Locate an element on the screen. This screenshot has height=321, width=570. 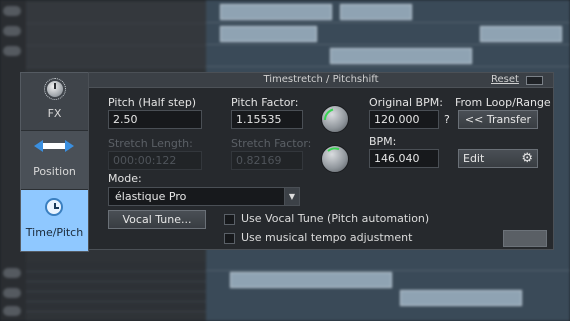
stretch-factor-field: 0.82169 is located at coordinates (267, 160).